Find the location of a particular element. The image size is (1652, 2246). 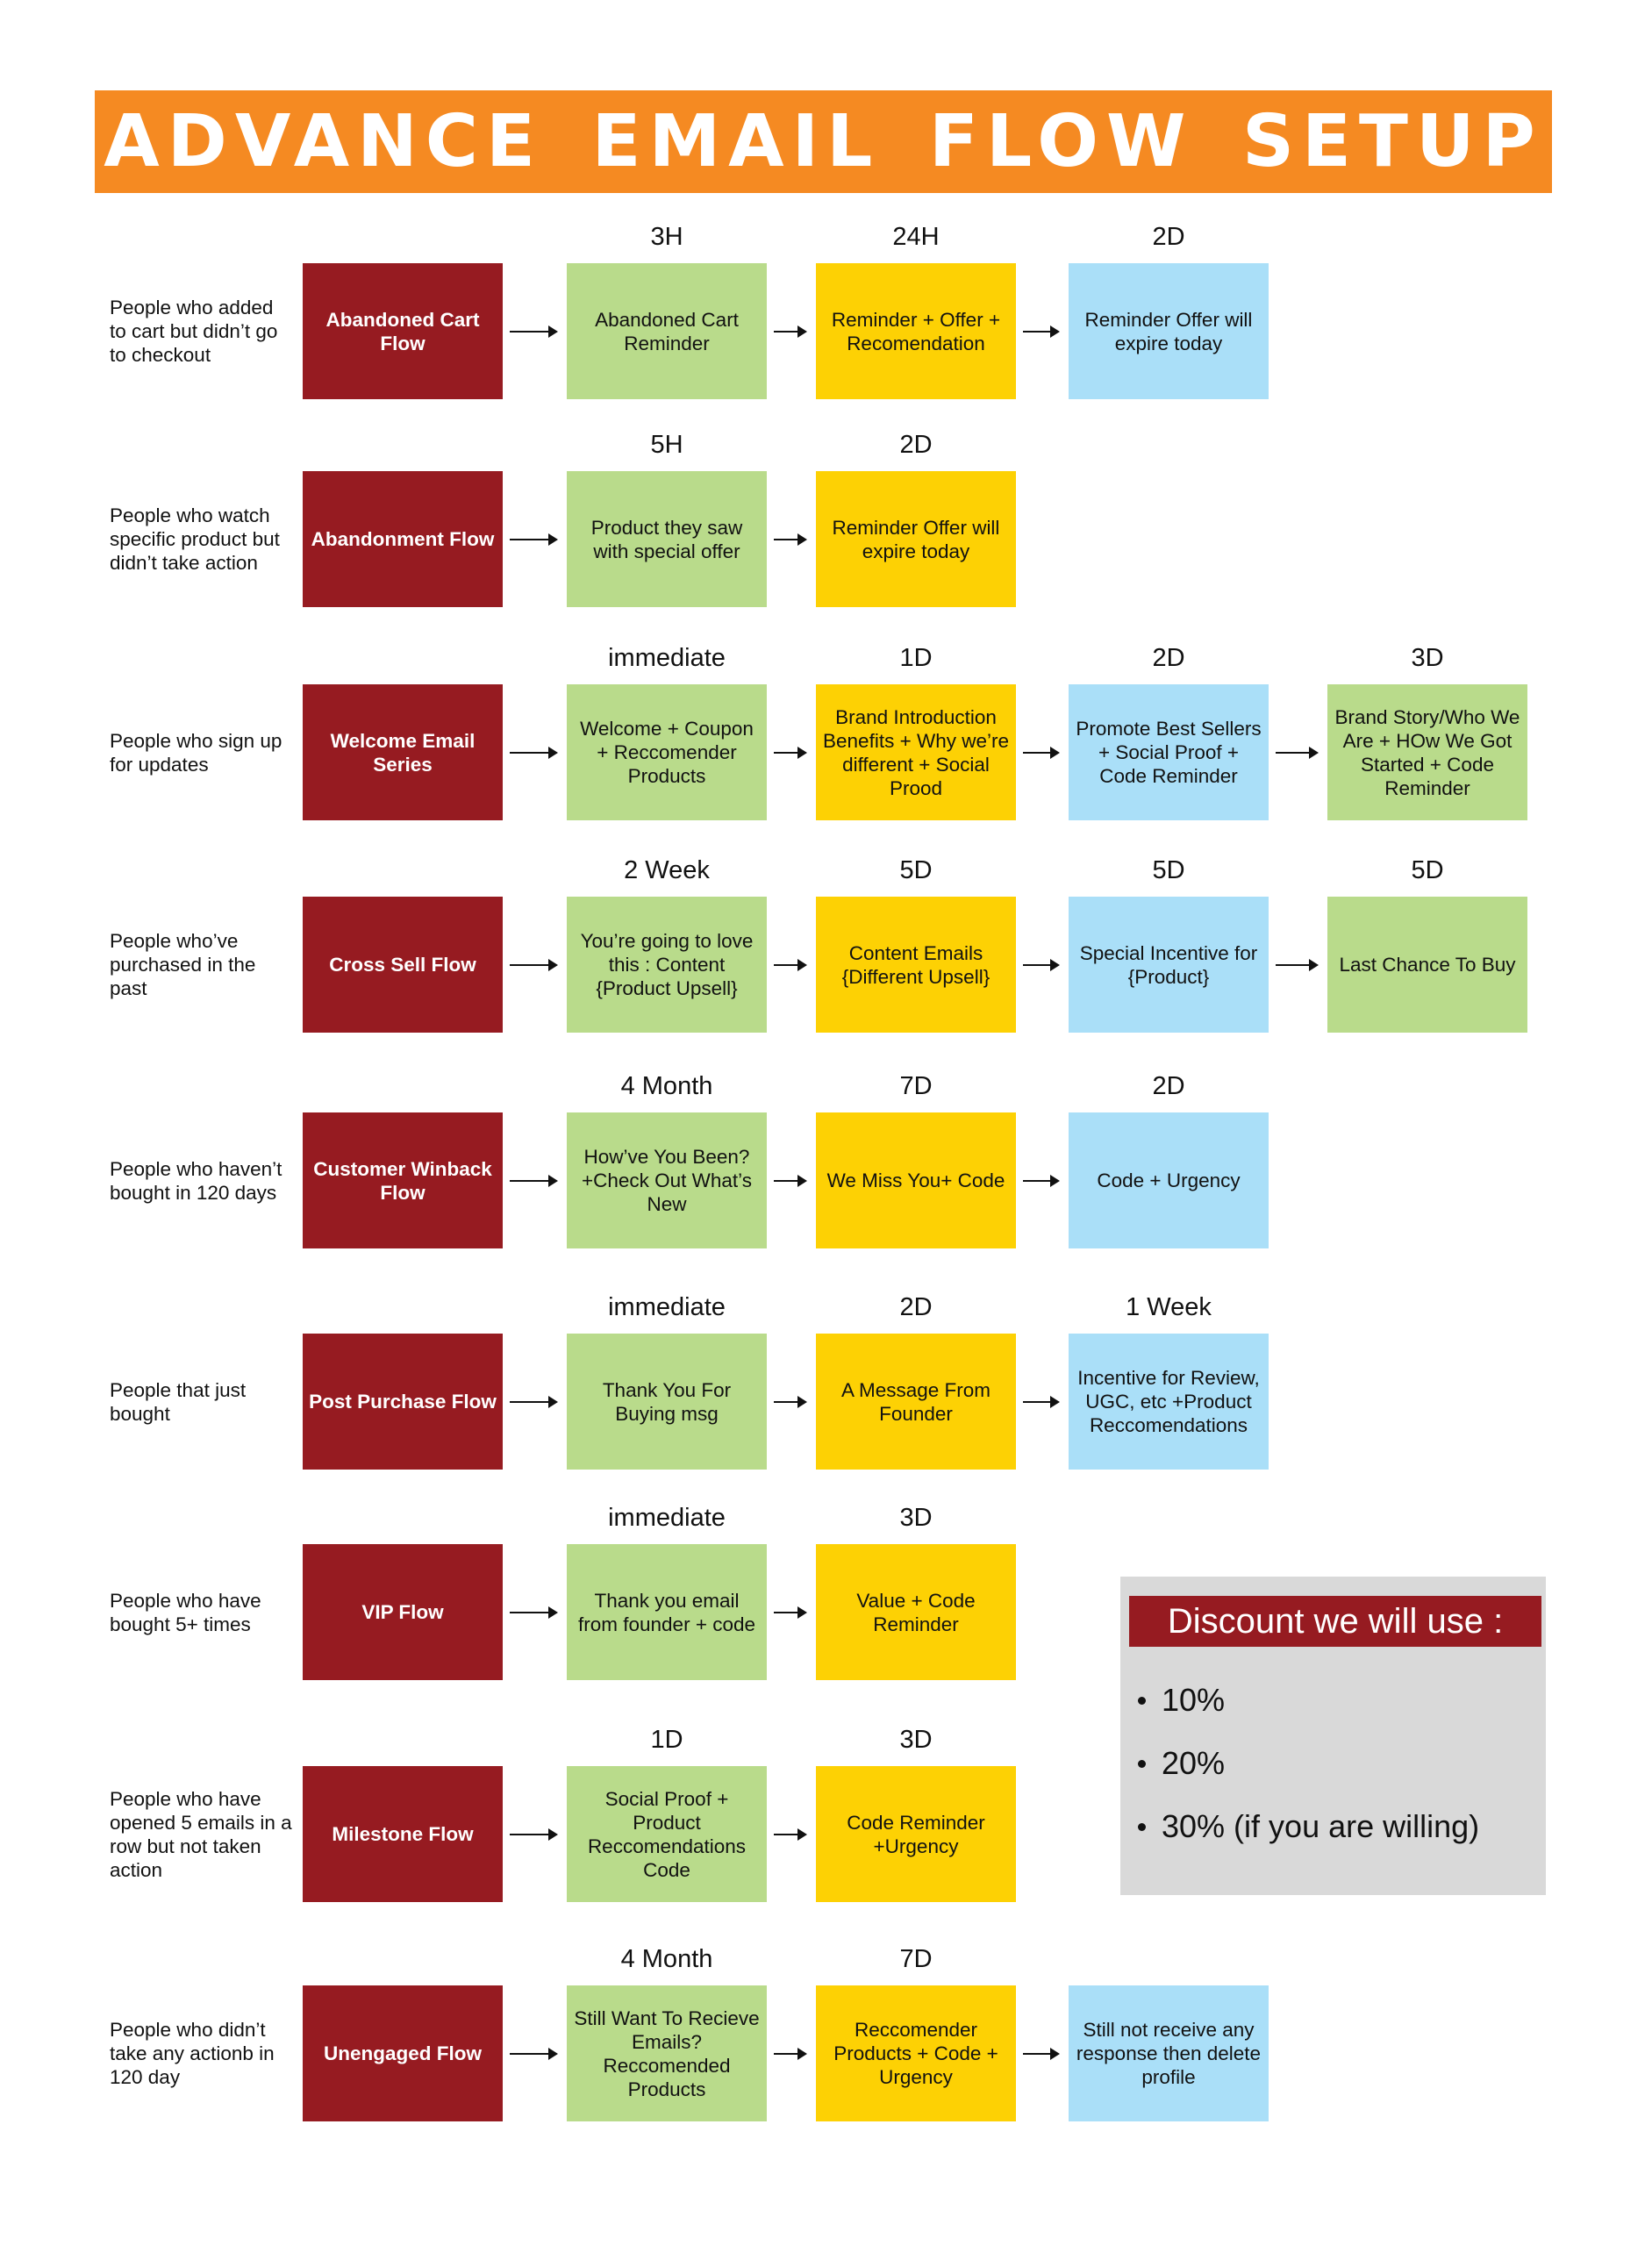

discount-item: 10% is located at coordinates (1309, 1700).